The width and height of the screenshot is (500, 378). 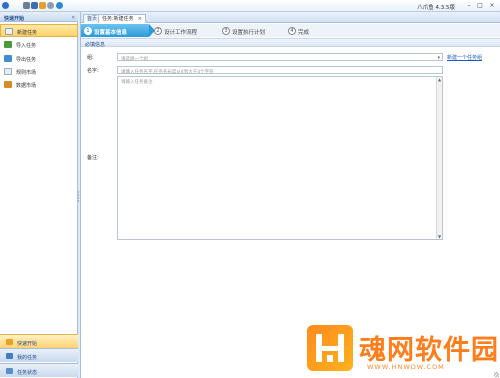 I want to click on sidebar-tab-label: 快速开始, so click(x=27, y=343).